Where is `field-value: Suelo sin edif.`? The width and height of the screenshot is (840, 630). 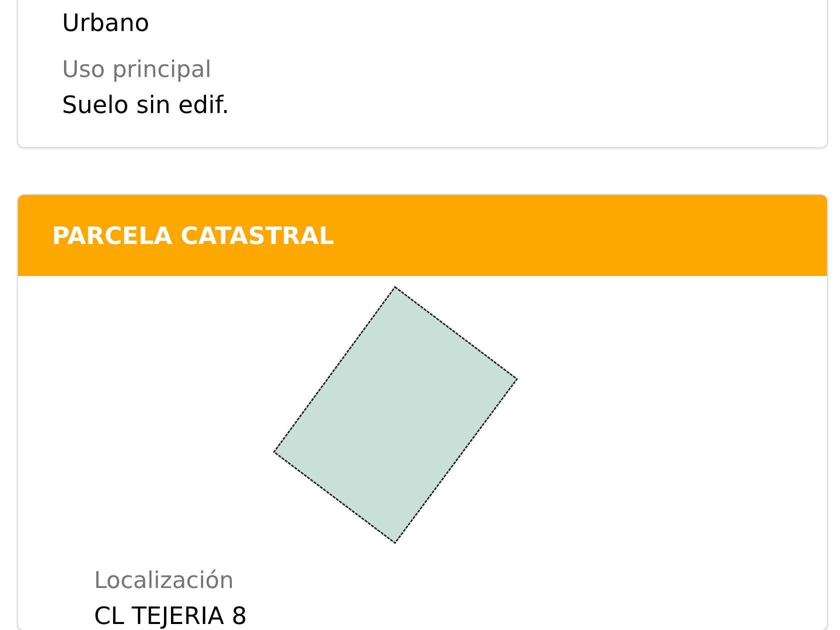
field-value: Suelo sin edif. is located at coordinates (146, 105).